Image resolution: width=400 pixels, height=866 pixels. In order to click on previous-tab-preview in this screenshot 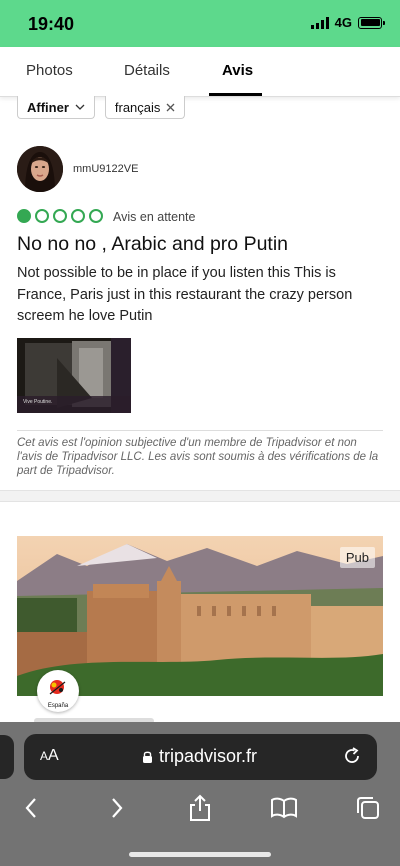, I will do `click(7, 757)`.